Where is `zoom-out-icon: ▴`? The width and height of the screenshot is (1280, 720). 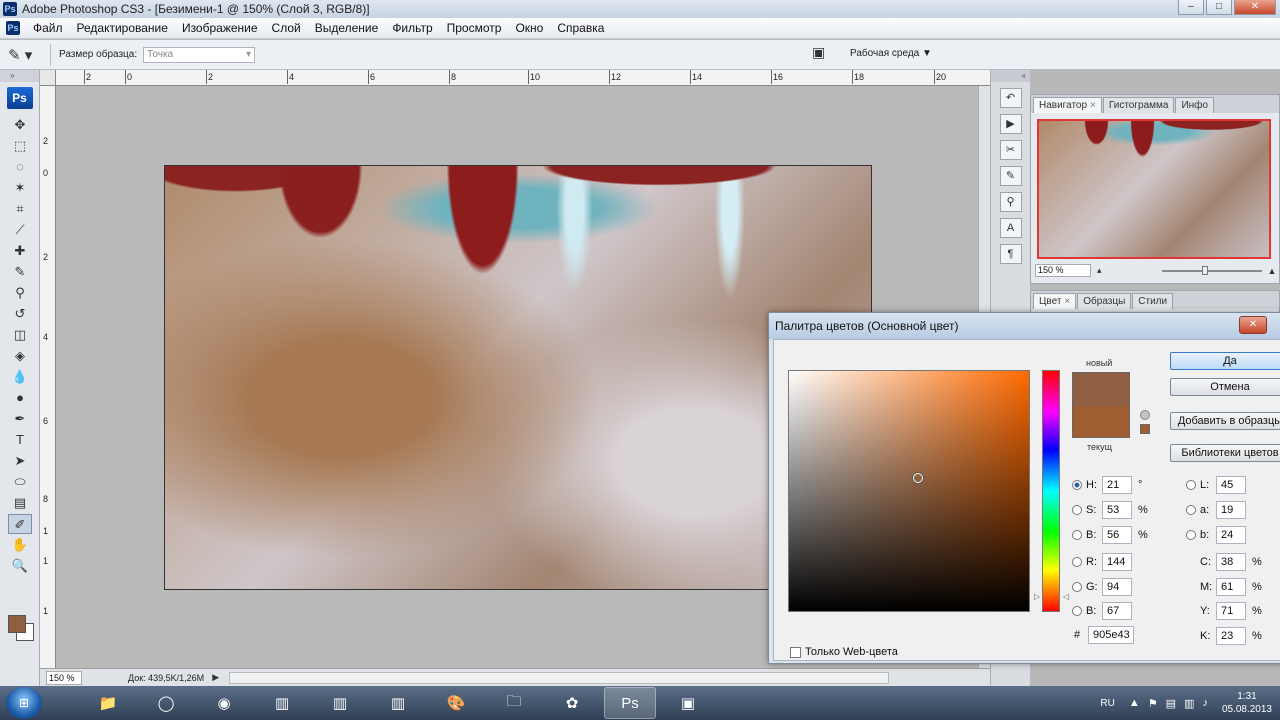 zoom-out-icon: ▴ is located at coordinates (1099, 270).